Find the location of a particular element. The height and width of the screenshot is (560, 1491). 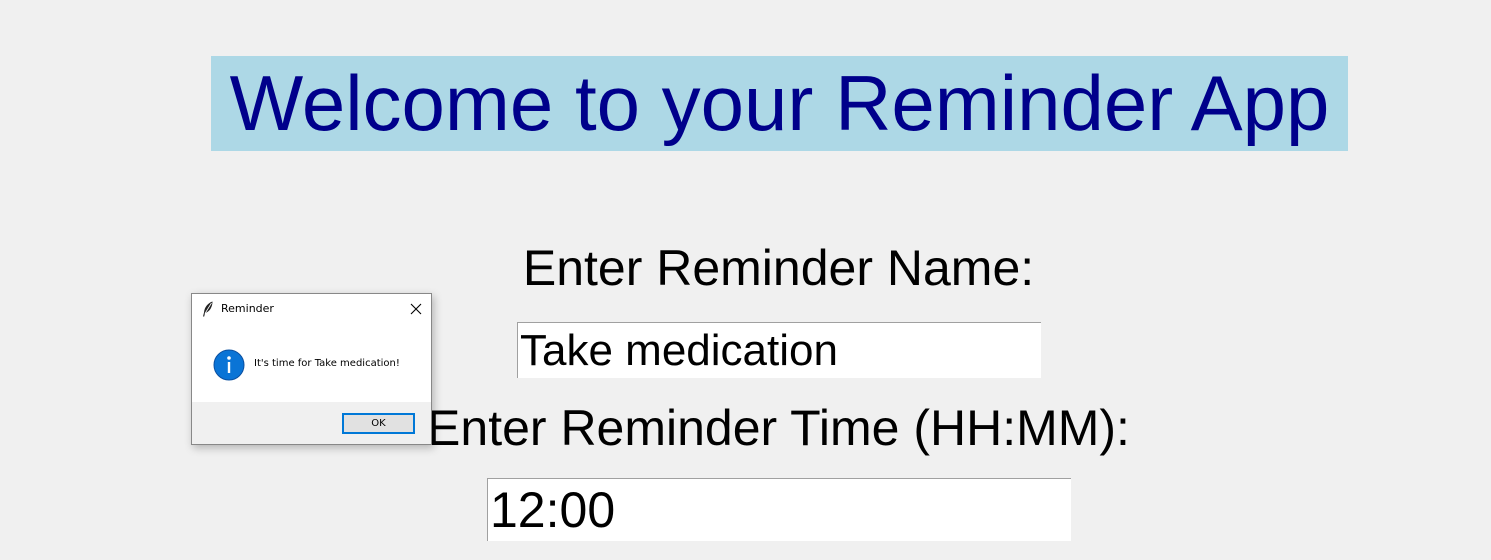

info-icon is located at coordinates (229, 365).